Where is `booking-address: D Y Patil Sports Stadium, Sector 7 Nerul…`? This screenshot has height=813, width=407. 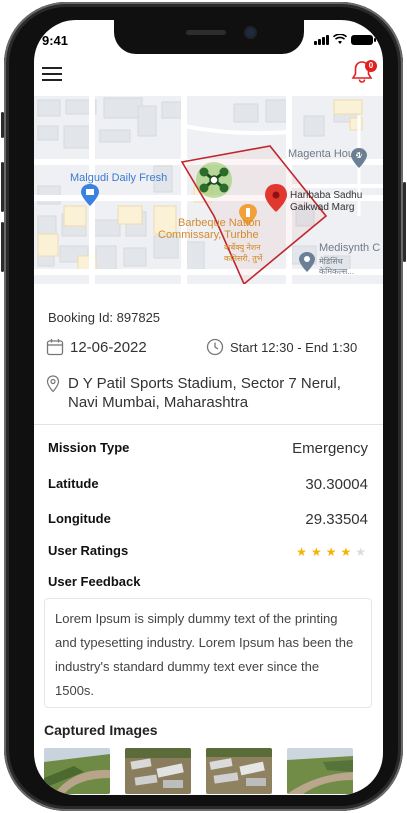 booking-address: D Y Patil Sports Stadium, Sector 7 Nerul… is located at coordinates (206, 393).